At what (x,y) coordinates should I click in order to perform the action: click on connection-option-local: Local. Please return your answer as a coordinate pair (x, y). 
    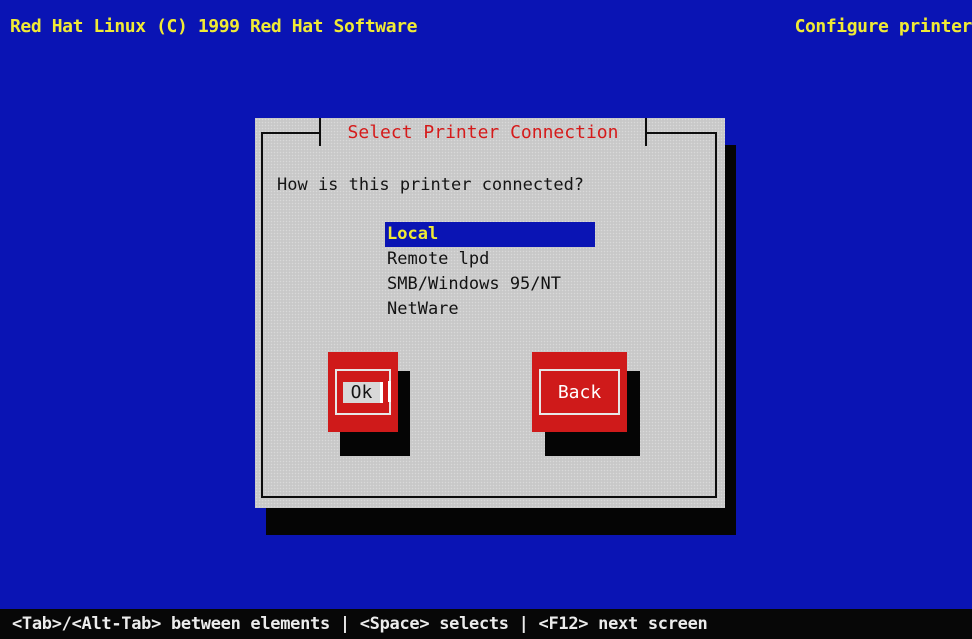
    Looking at the image, I should click on (490, 234).